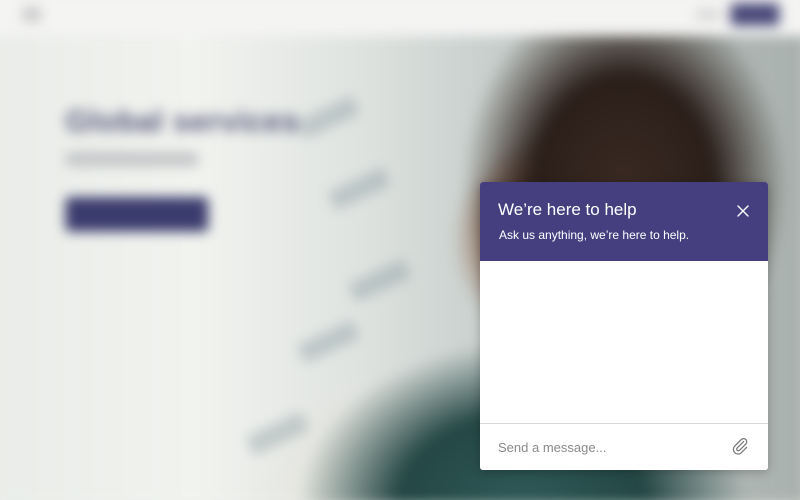  I want to click on close-icon, so click(743, 211).